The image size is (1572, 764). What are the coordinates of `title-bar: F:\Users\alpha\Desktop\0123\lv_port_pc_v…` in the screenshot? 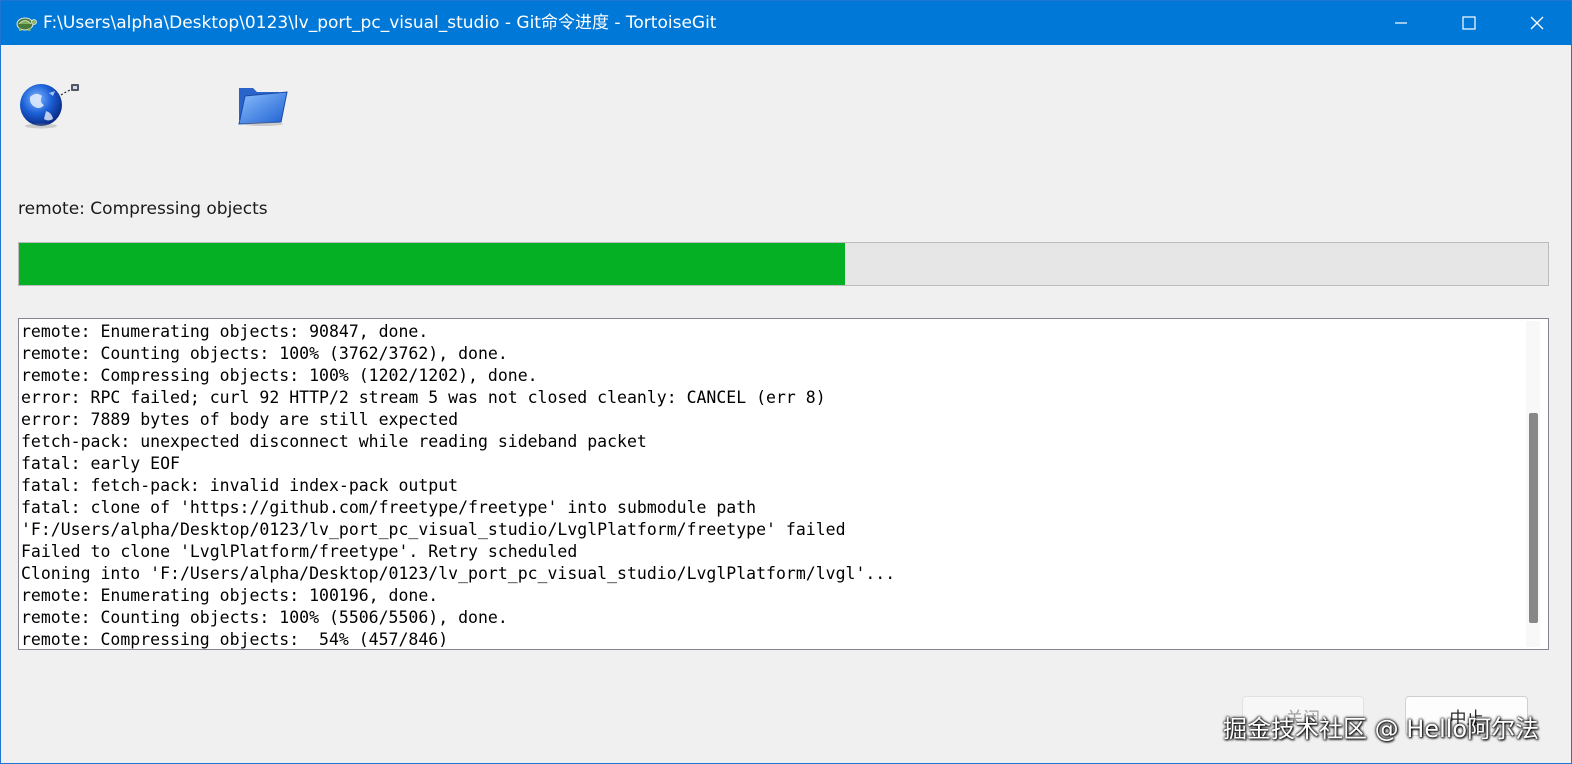 It's located at (786, 23).